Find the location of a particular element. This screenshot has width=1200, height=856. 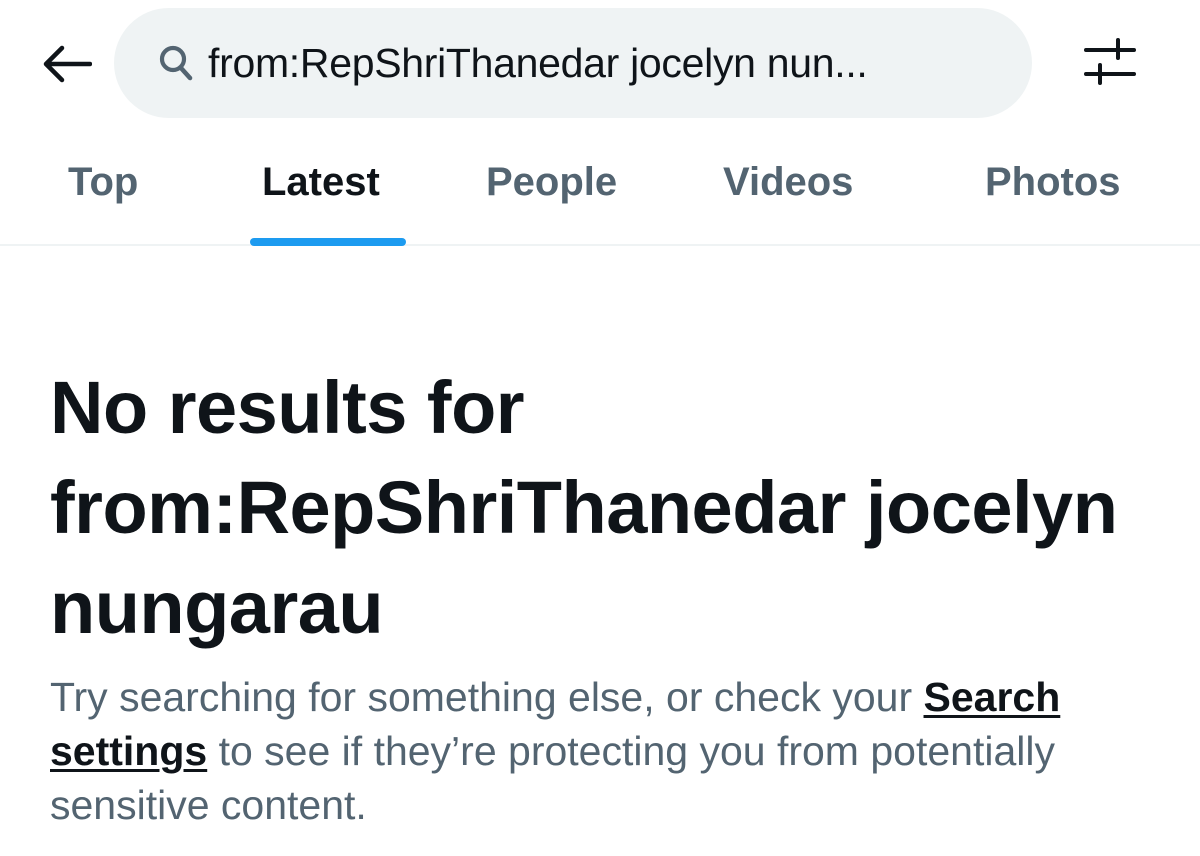

sliders-icon is located at coordinates (1110, 64).